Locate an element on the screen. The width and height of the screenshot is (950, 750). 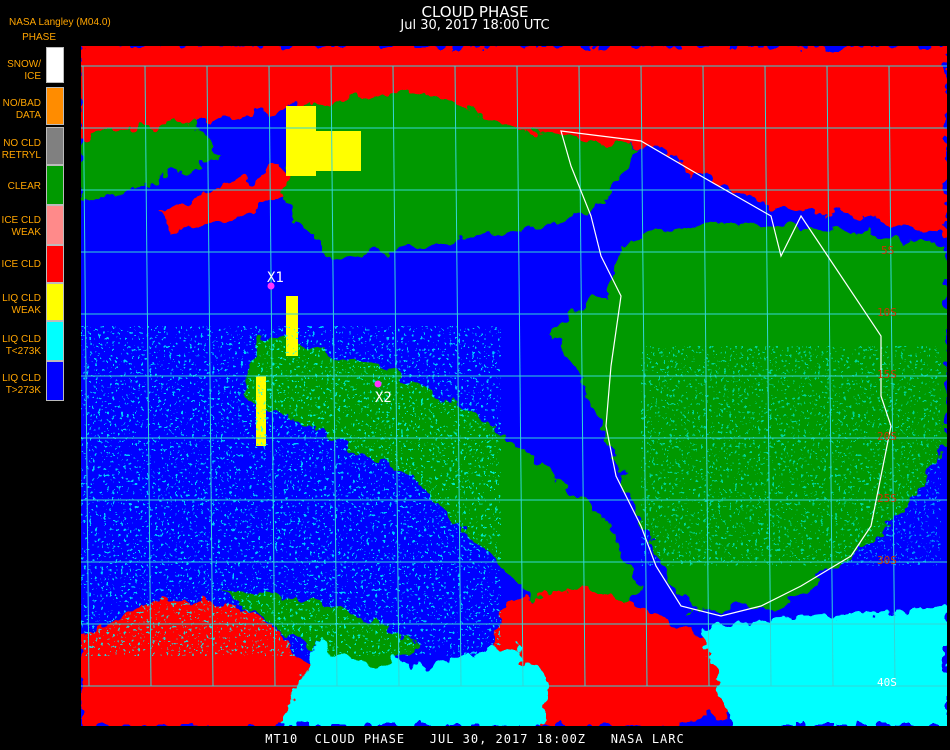
legend-swatch-ice-cloud-weak is located at coordinates (55, 225).